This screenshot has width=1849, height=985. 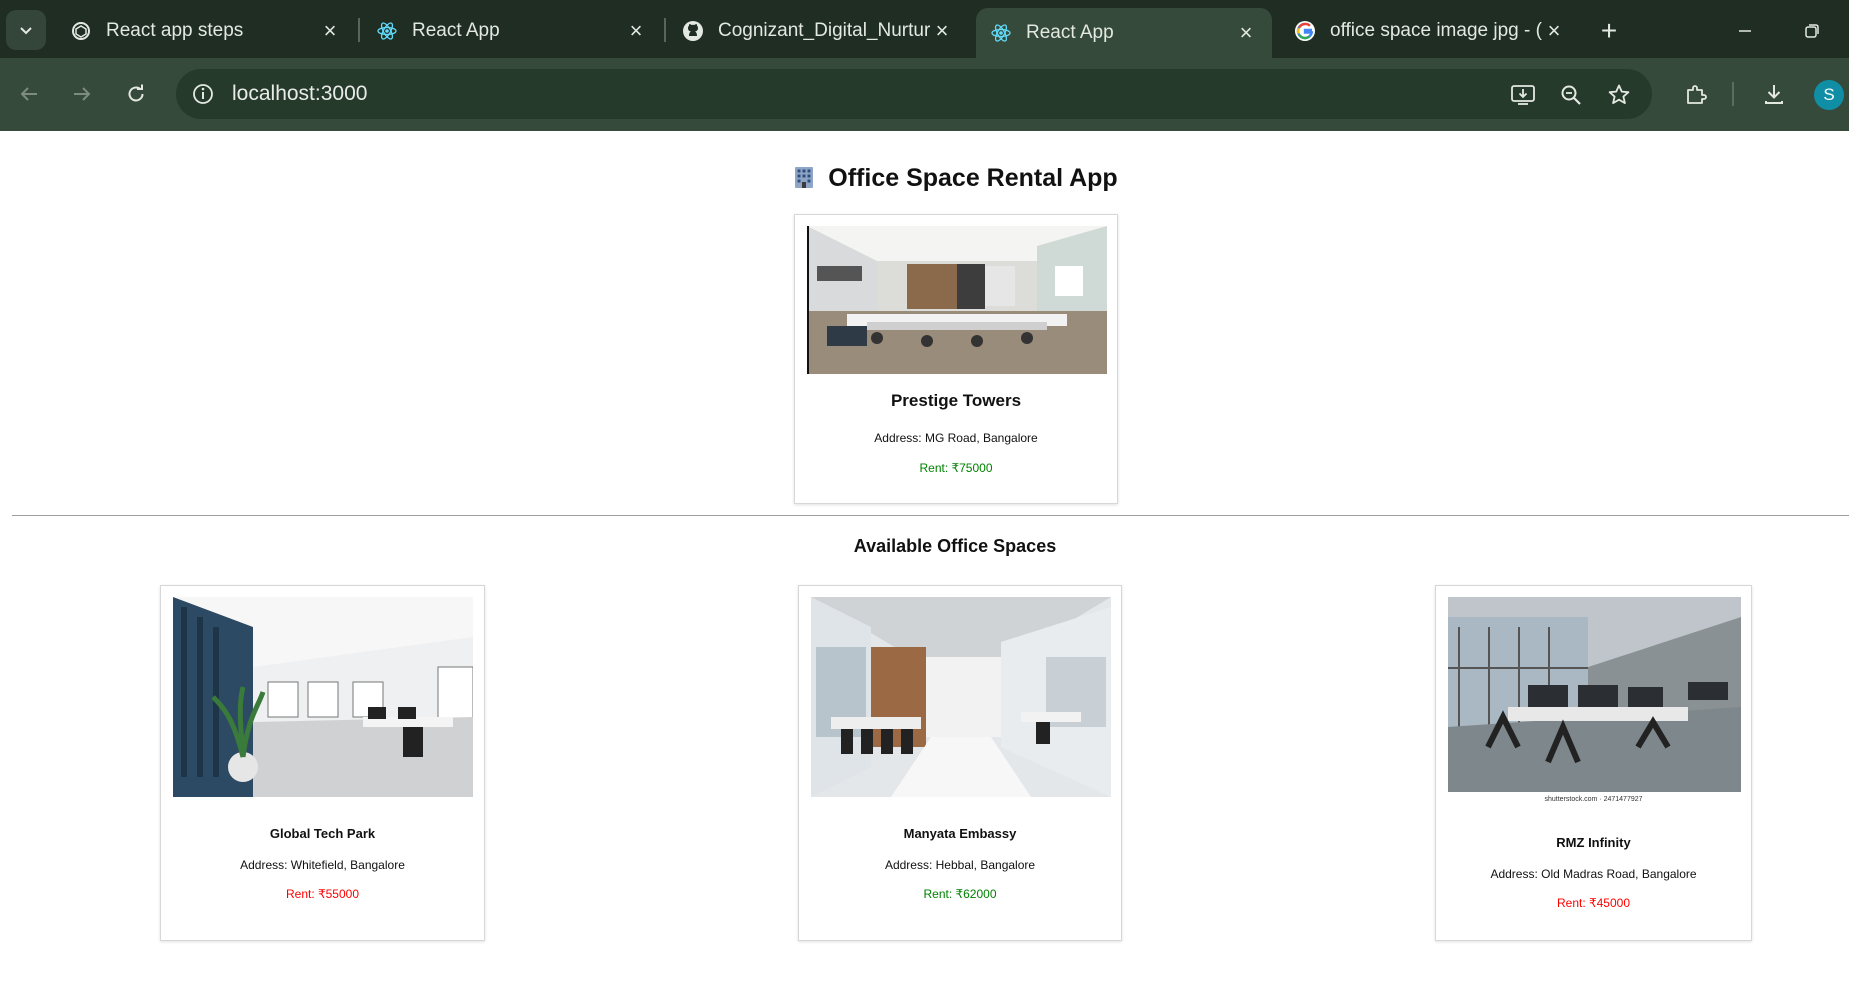 What do you see at coordinates (960, 833) in the screenshot?
I see `office-name: Manyata Embassy` at bounding box center [960, 833].